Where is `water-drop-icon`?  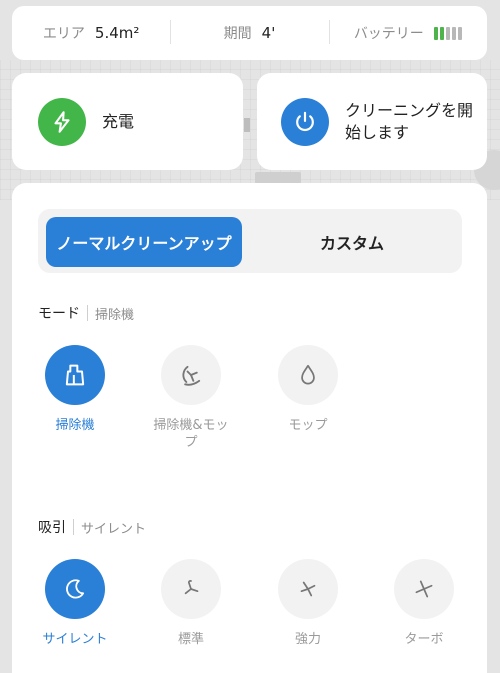 water-drop-icon is located at coordinates (308, 375).